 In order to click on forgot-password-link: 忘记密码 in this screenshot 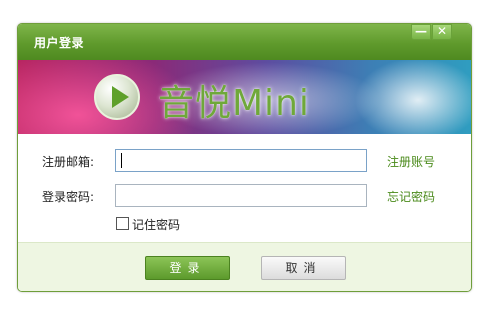, I will do `click(411, 196)`.